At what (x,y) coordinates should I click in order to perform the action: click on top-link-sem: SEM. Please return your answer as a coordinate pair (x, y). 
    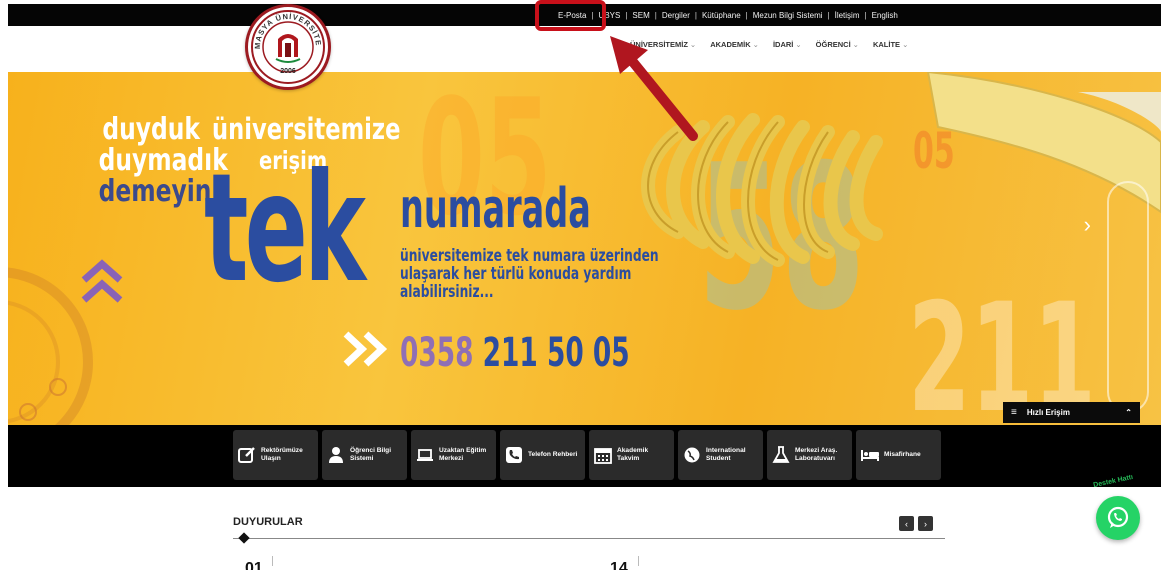
    Looking at the image, I should click on (640, 15).